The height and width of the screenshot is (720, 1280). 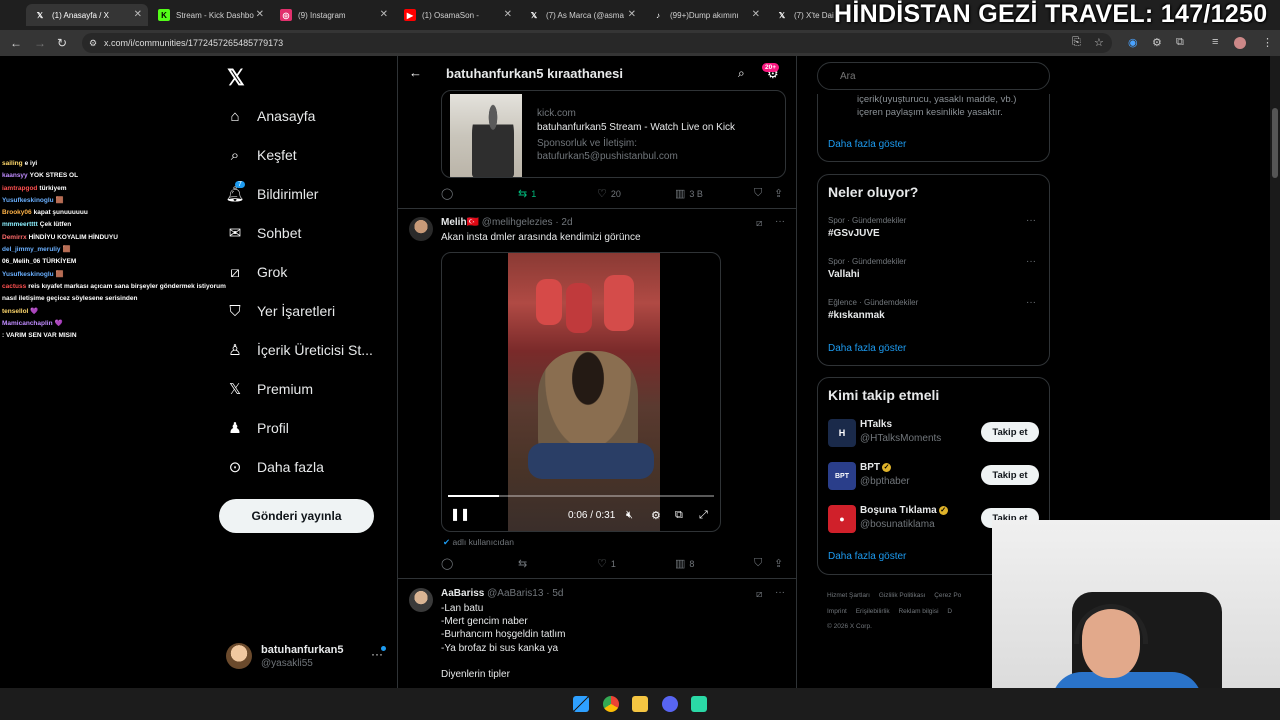 What do you see at coordinates (699, 704) in the screenshot?
I see `app-icon` at bounding box center [699, 704].